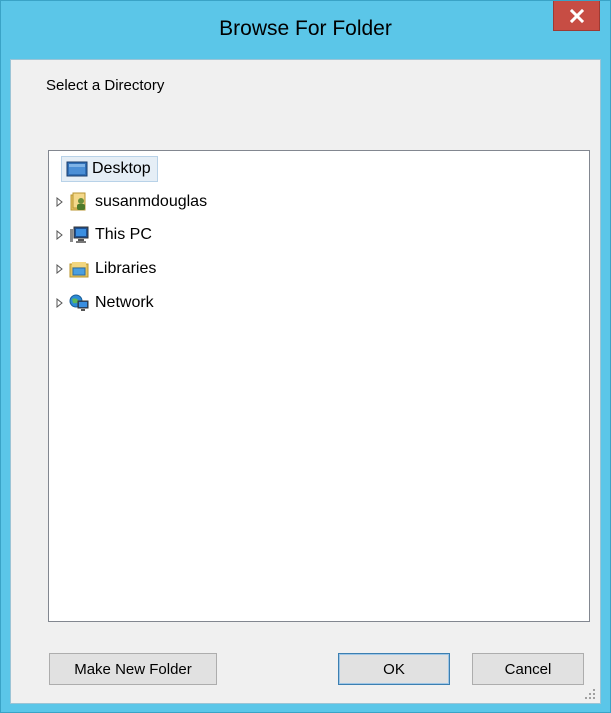  I want to click on libraries-icon, so click(79, 269).